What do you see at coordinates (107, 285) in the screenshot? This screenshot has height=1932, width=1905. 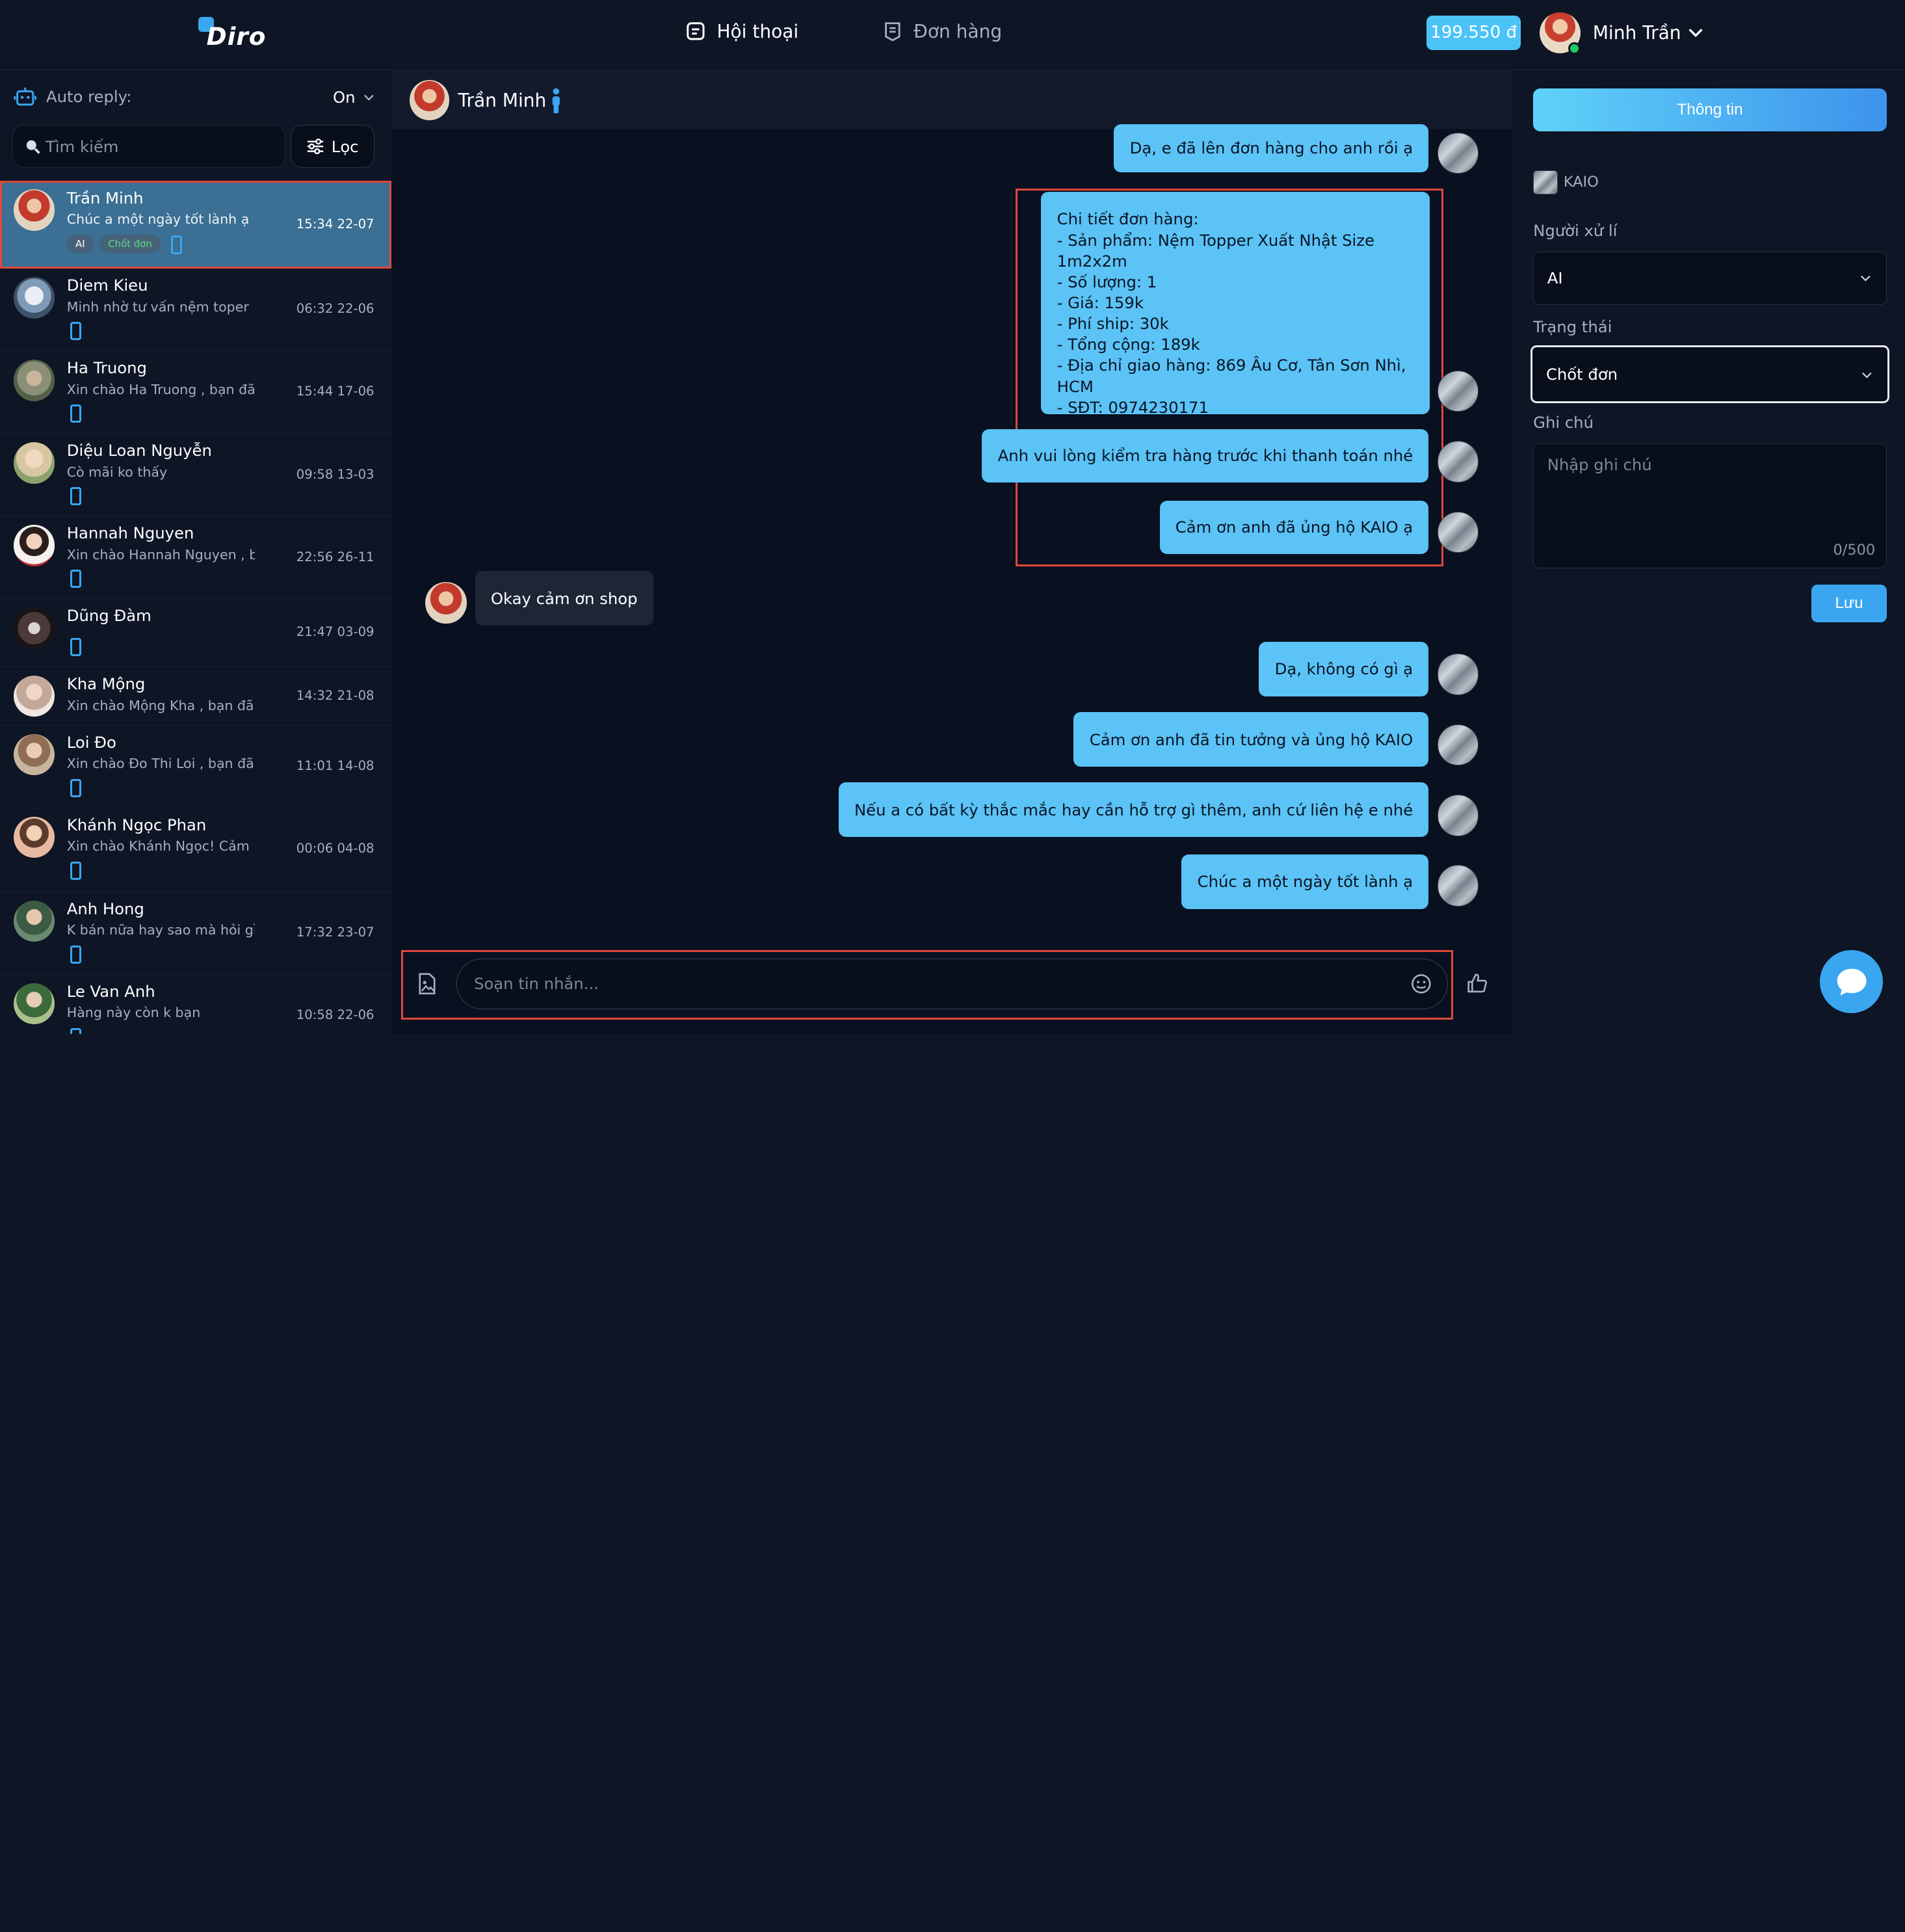 I see `contact-name: Diem Kieu` at bounding box center [107, 285].